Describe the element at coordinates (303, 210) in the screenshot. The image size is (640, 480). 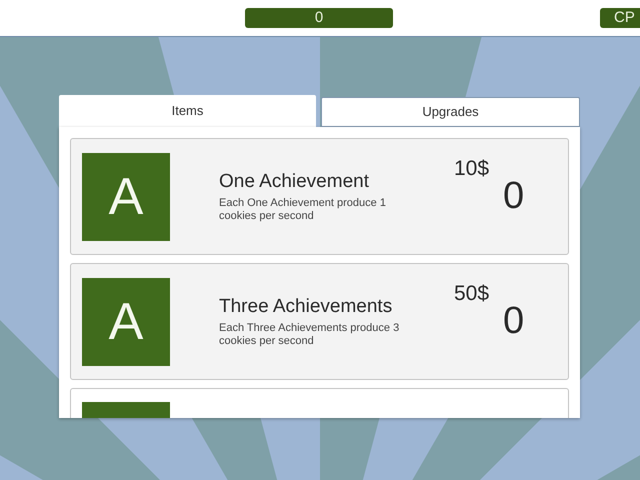
I see `item-description: Each One Achievement produce 1 cookies per second` at that location.